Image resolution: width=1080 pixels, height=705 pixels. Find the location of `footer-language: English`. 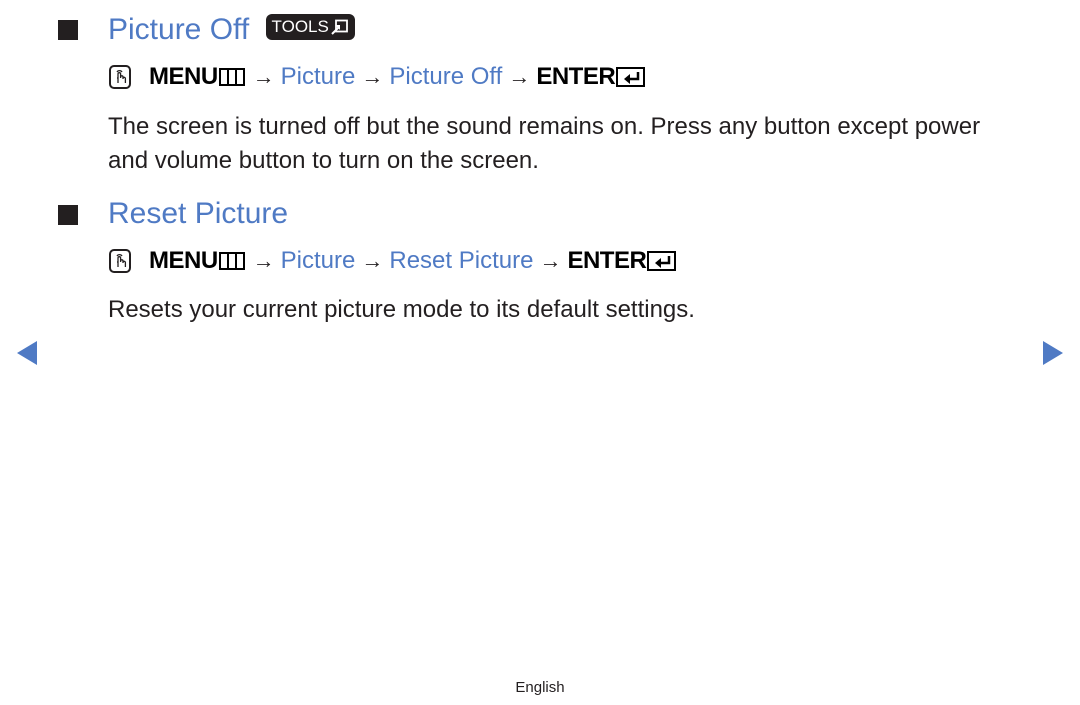

footer-language: English is located at coordinates (540, 687).